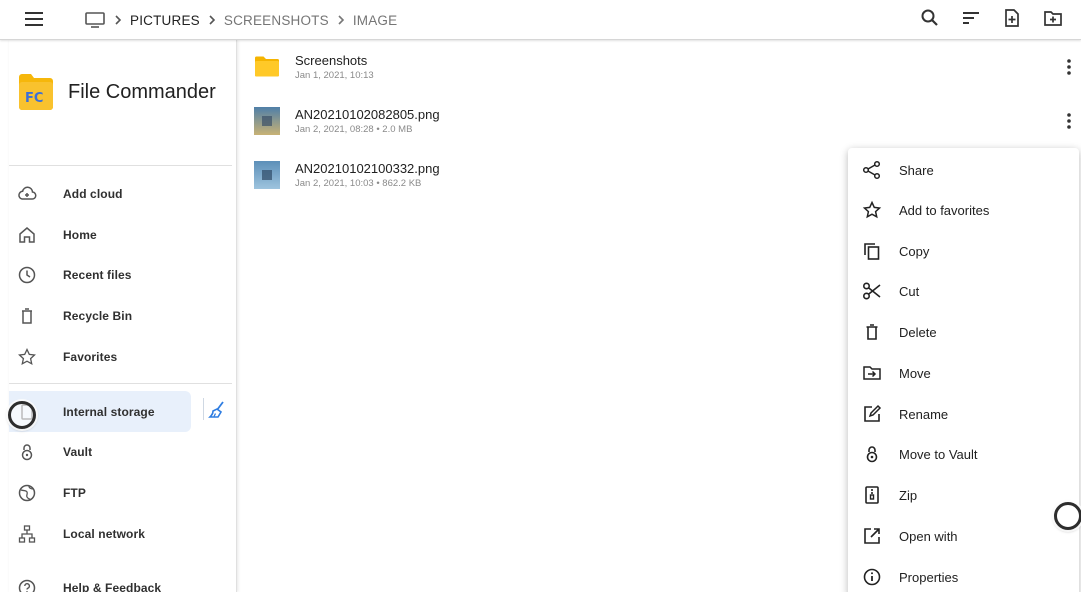  Describe the element at coordinates (661, 67) in the screenshot. I see `list-item-screenshots: Screenshots Jan 1, 2021, 10:13` at that location.